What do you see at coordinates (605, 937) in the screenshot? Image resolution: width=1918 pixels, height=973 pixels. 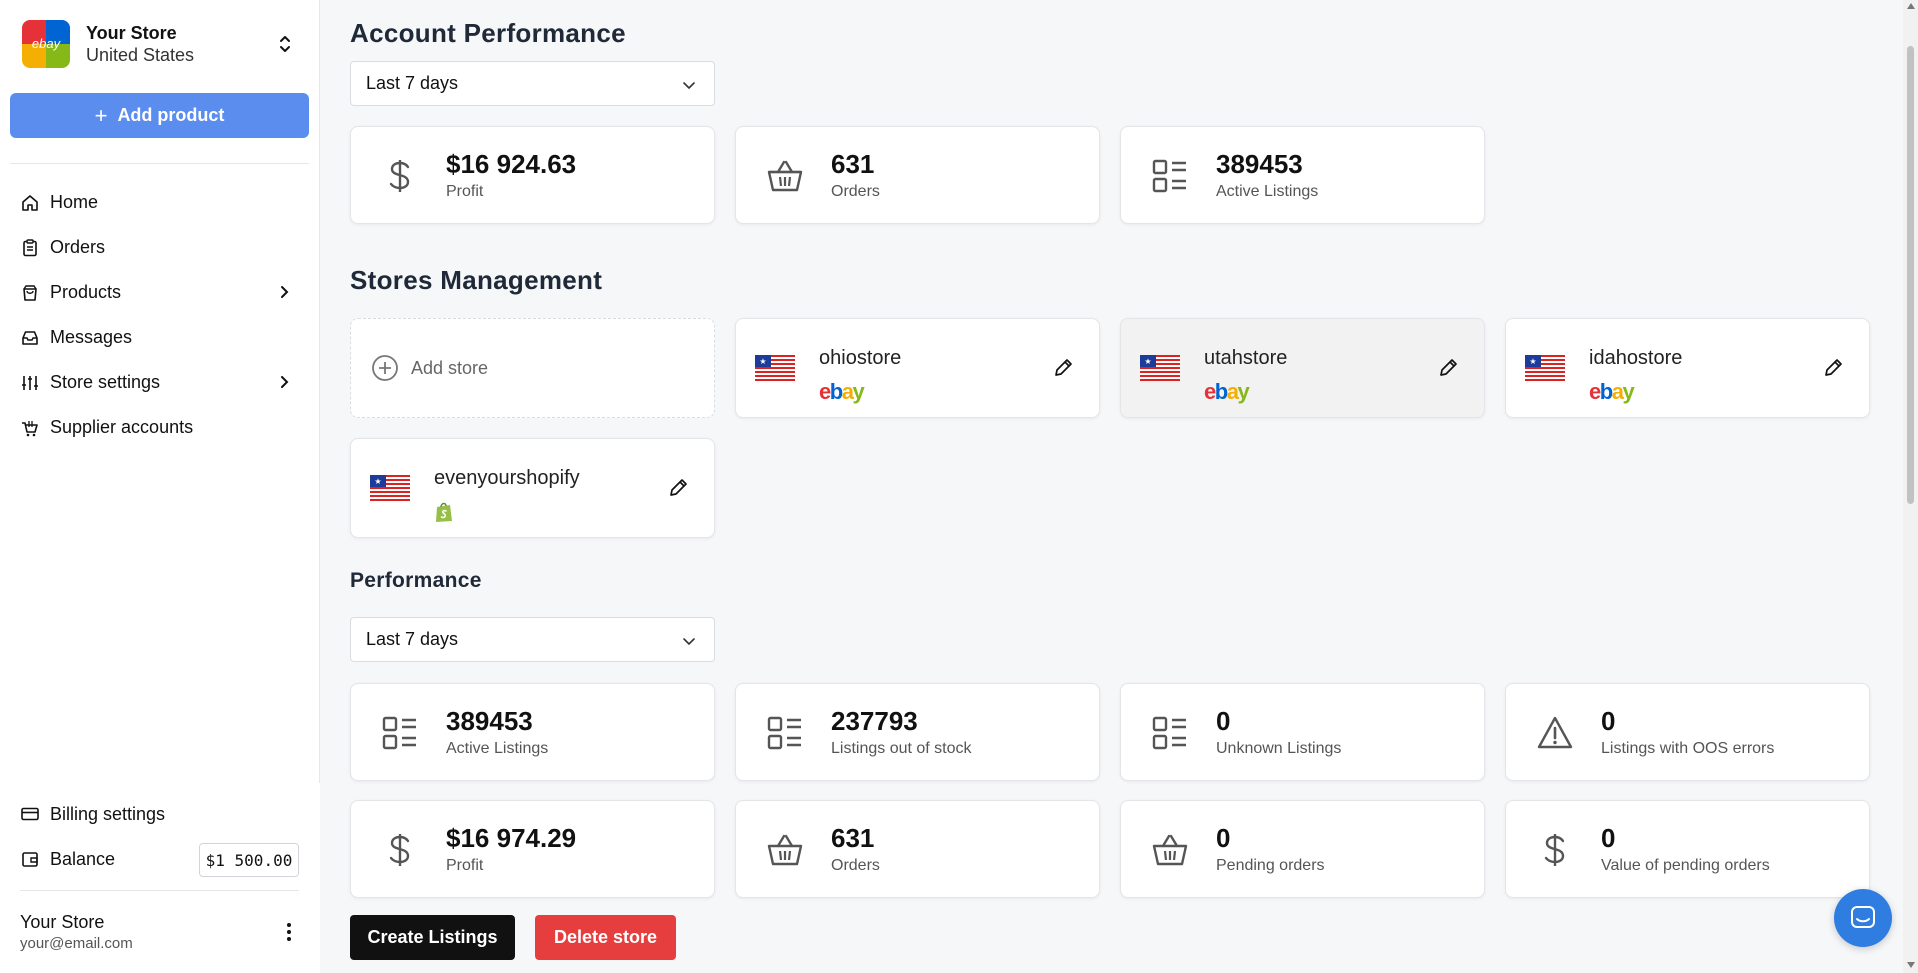 I see `delete-store-button: Delete store` at bounding box center [605, 937].